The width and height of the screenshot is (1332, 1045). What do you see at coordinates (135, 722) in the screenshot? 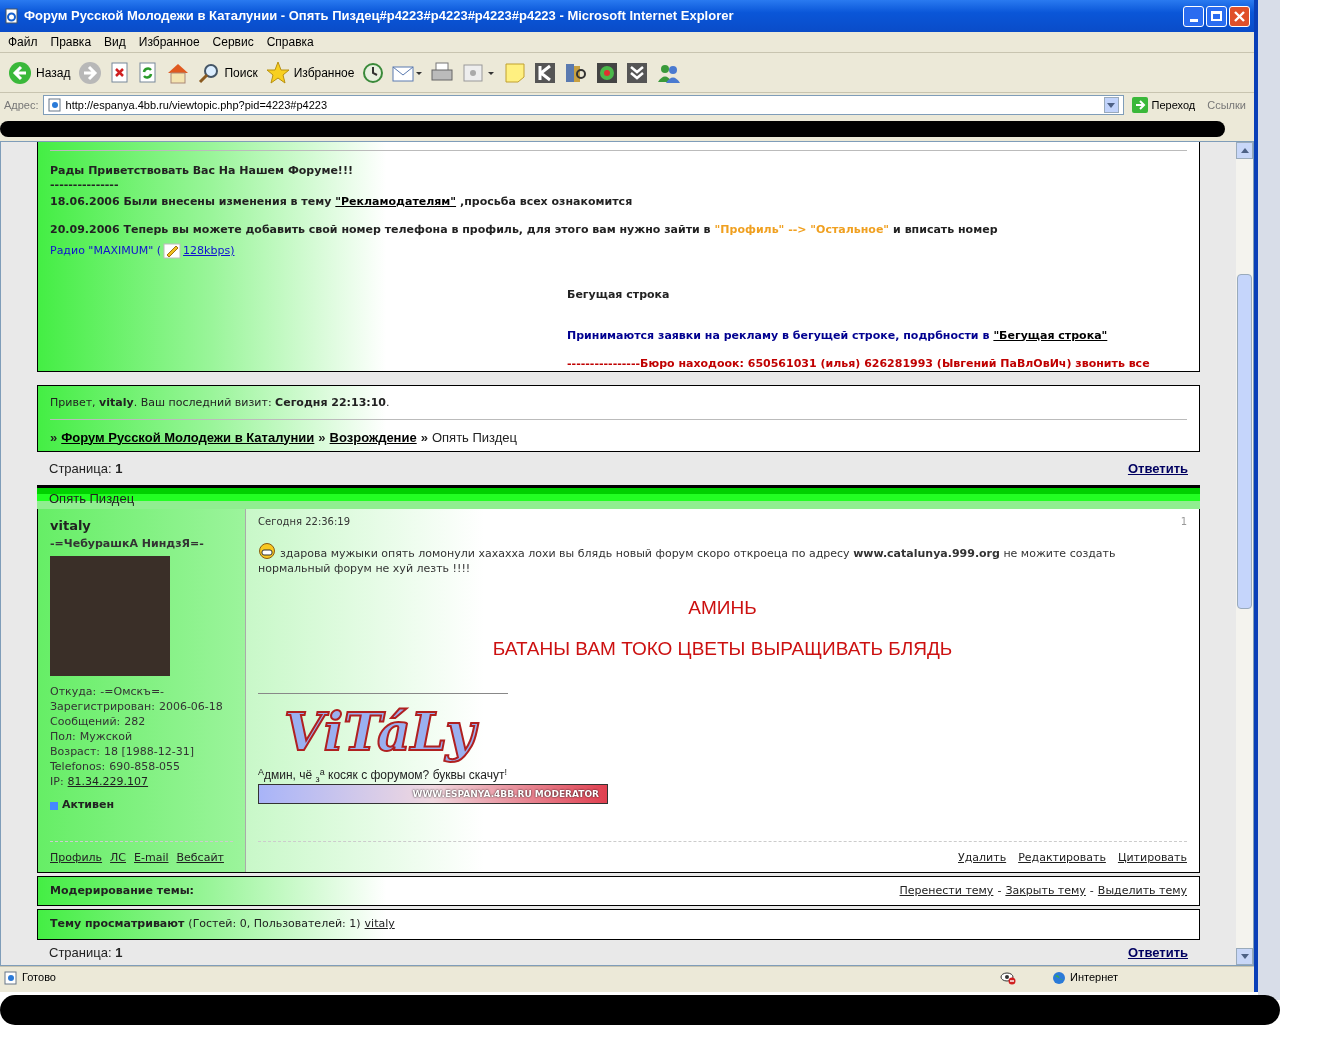
I see `profile-field-value: 282` at bounding box center [135, 722].